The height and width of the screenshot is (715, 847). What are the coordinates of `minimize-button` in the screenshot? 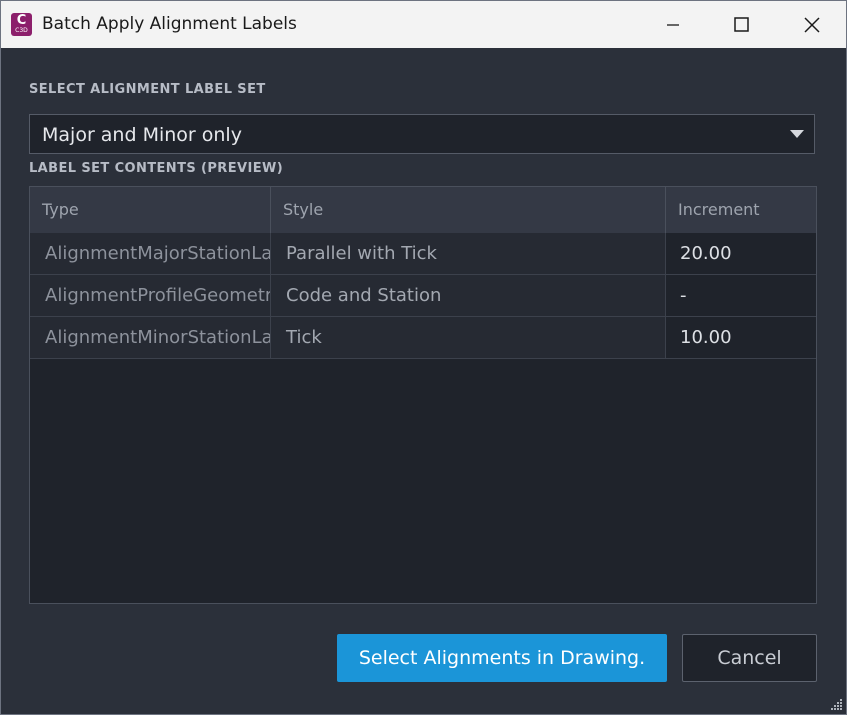 It's located at (673, 24).